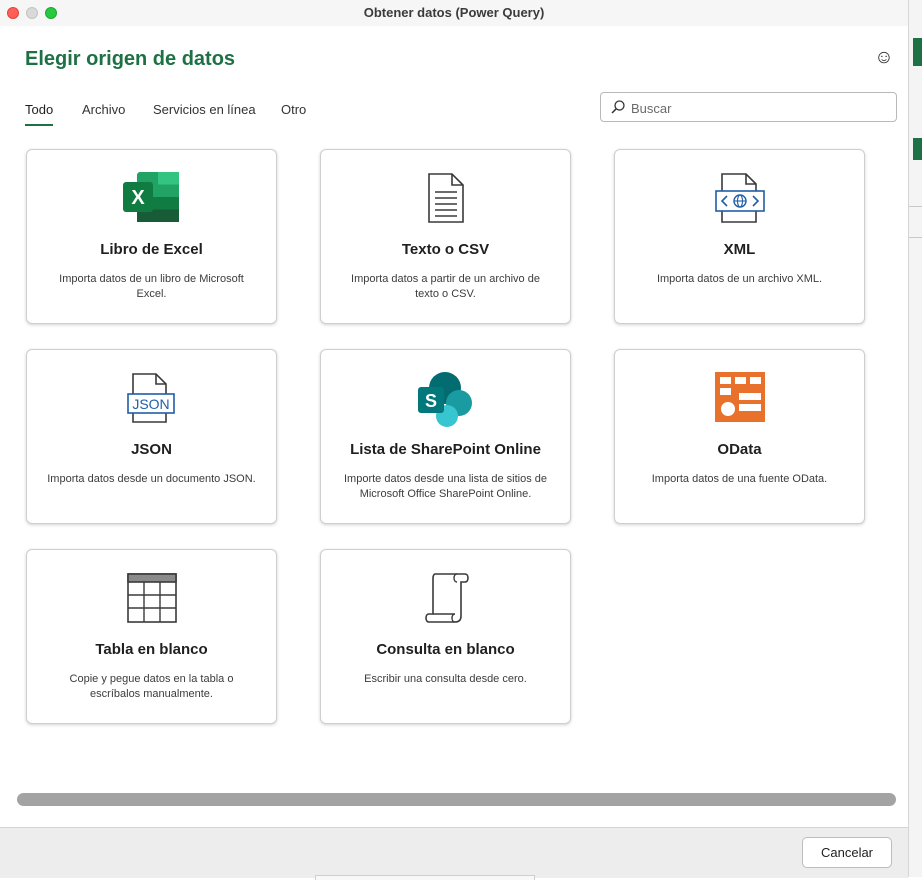 The height and width of the screenshot is (880, 922). Describe the element at coordinates (151, 479) in the screenshot. I see `card-description: Importa datos desde un documento JSON.` at that location.